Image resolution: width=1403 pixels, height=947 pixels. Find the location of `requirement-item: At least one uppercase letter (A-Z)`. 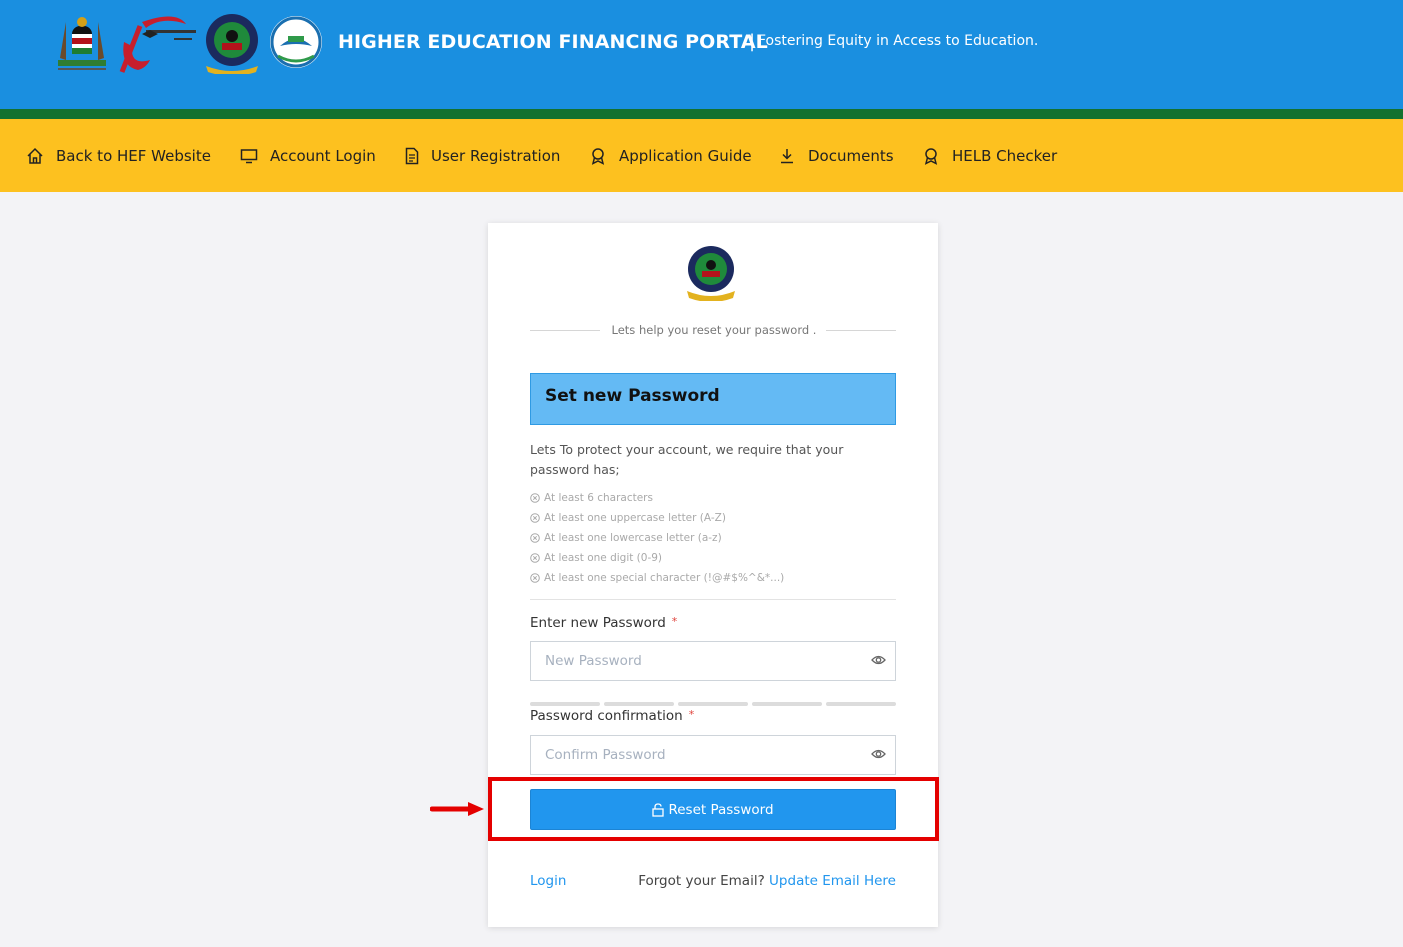

requirement-item: At least one uppercase letter (A-Z) is located at coordinates (713, 518).